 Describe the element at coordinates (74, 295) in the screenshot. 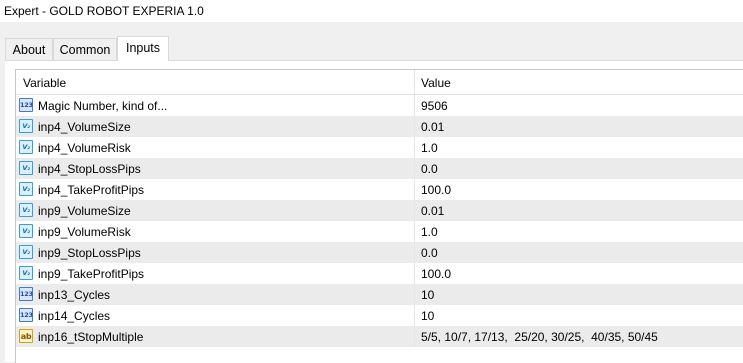

I see `variable-name: inp13_Cycles` at that location.